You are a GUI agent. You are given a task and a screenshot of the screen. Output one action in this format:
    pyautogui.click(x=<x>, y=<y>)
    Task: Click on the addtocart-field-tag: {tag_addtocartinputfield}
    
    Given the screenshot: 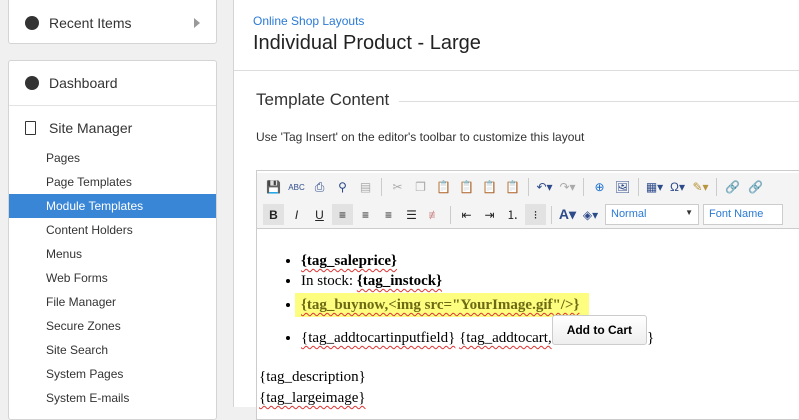 What is the action you would take?
    pyautogui.click(x=378, y=338)
    